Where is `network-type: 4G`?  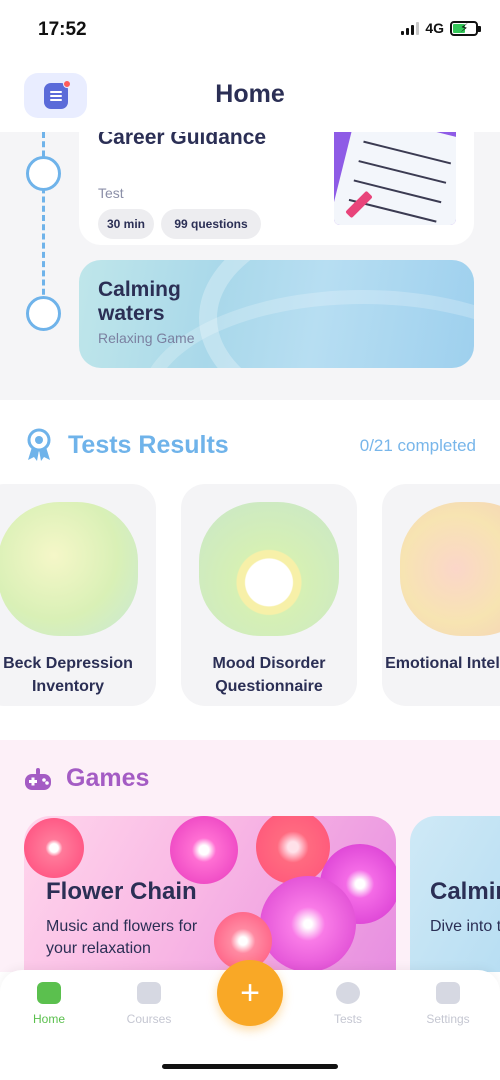 network-type: 4G is located at coordinates (434, 28).